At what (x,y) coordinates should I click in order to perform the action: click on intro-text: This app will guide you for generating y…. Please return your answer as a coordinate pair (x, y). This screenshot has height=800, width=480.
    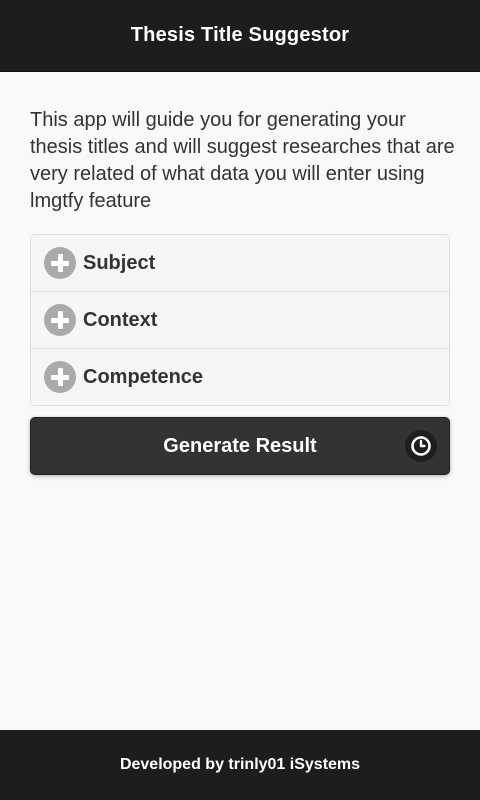
    Looking at the image, I should click on (242, 160).